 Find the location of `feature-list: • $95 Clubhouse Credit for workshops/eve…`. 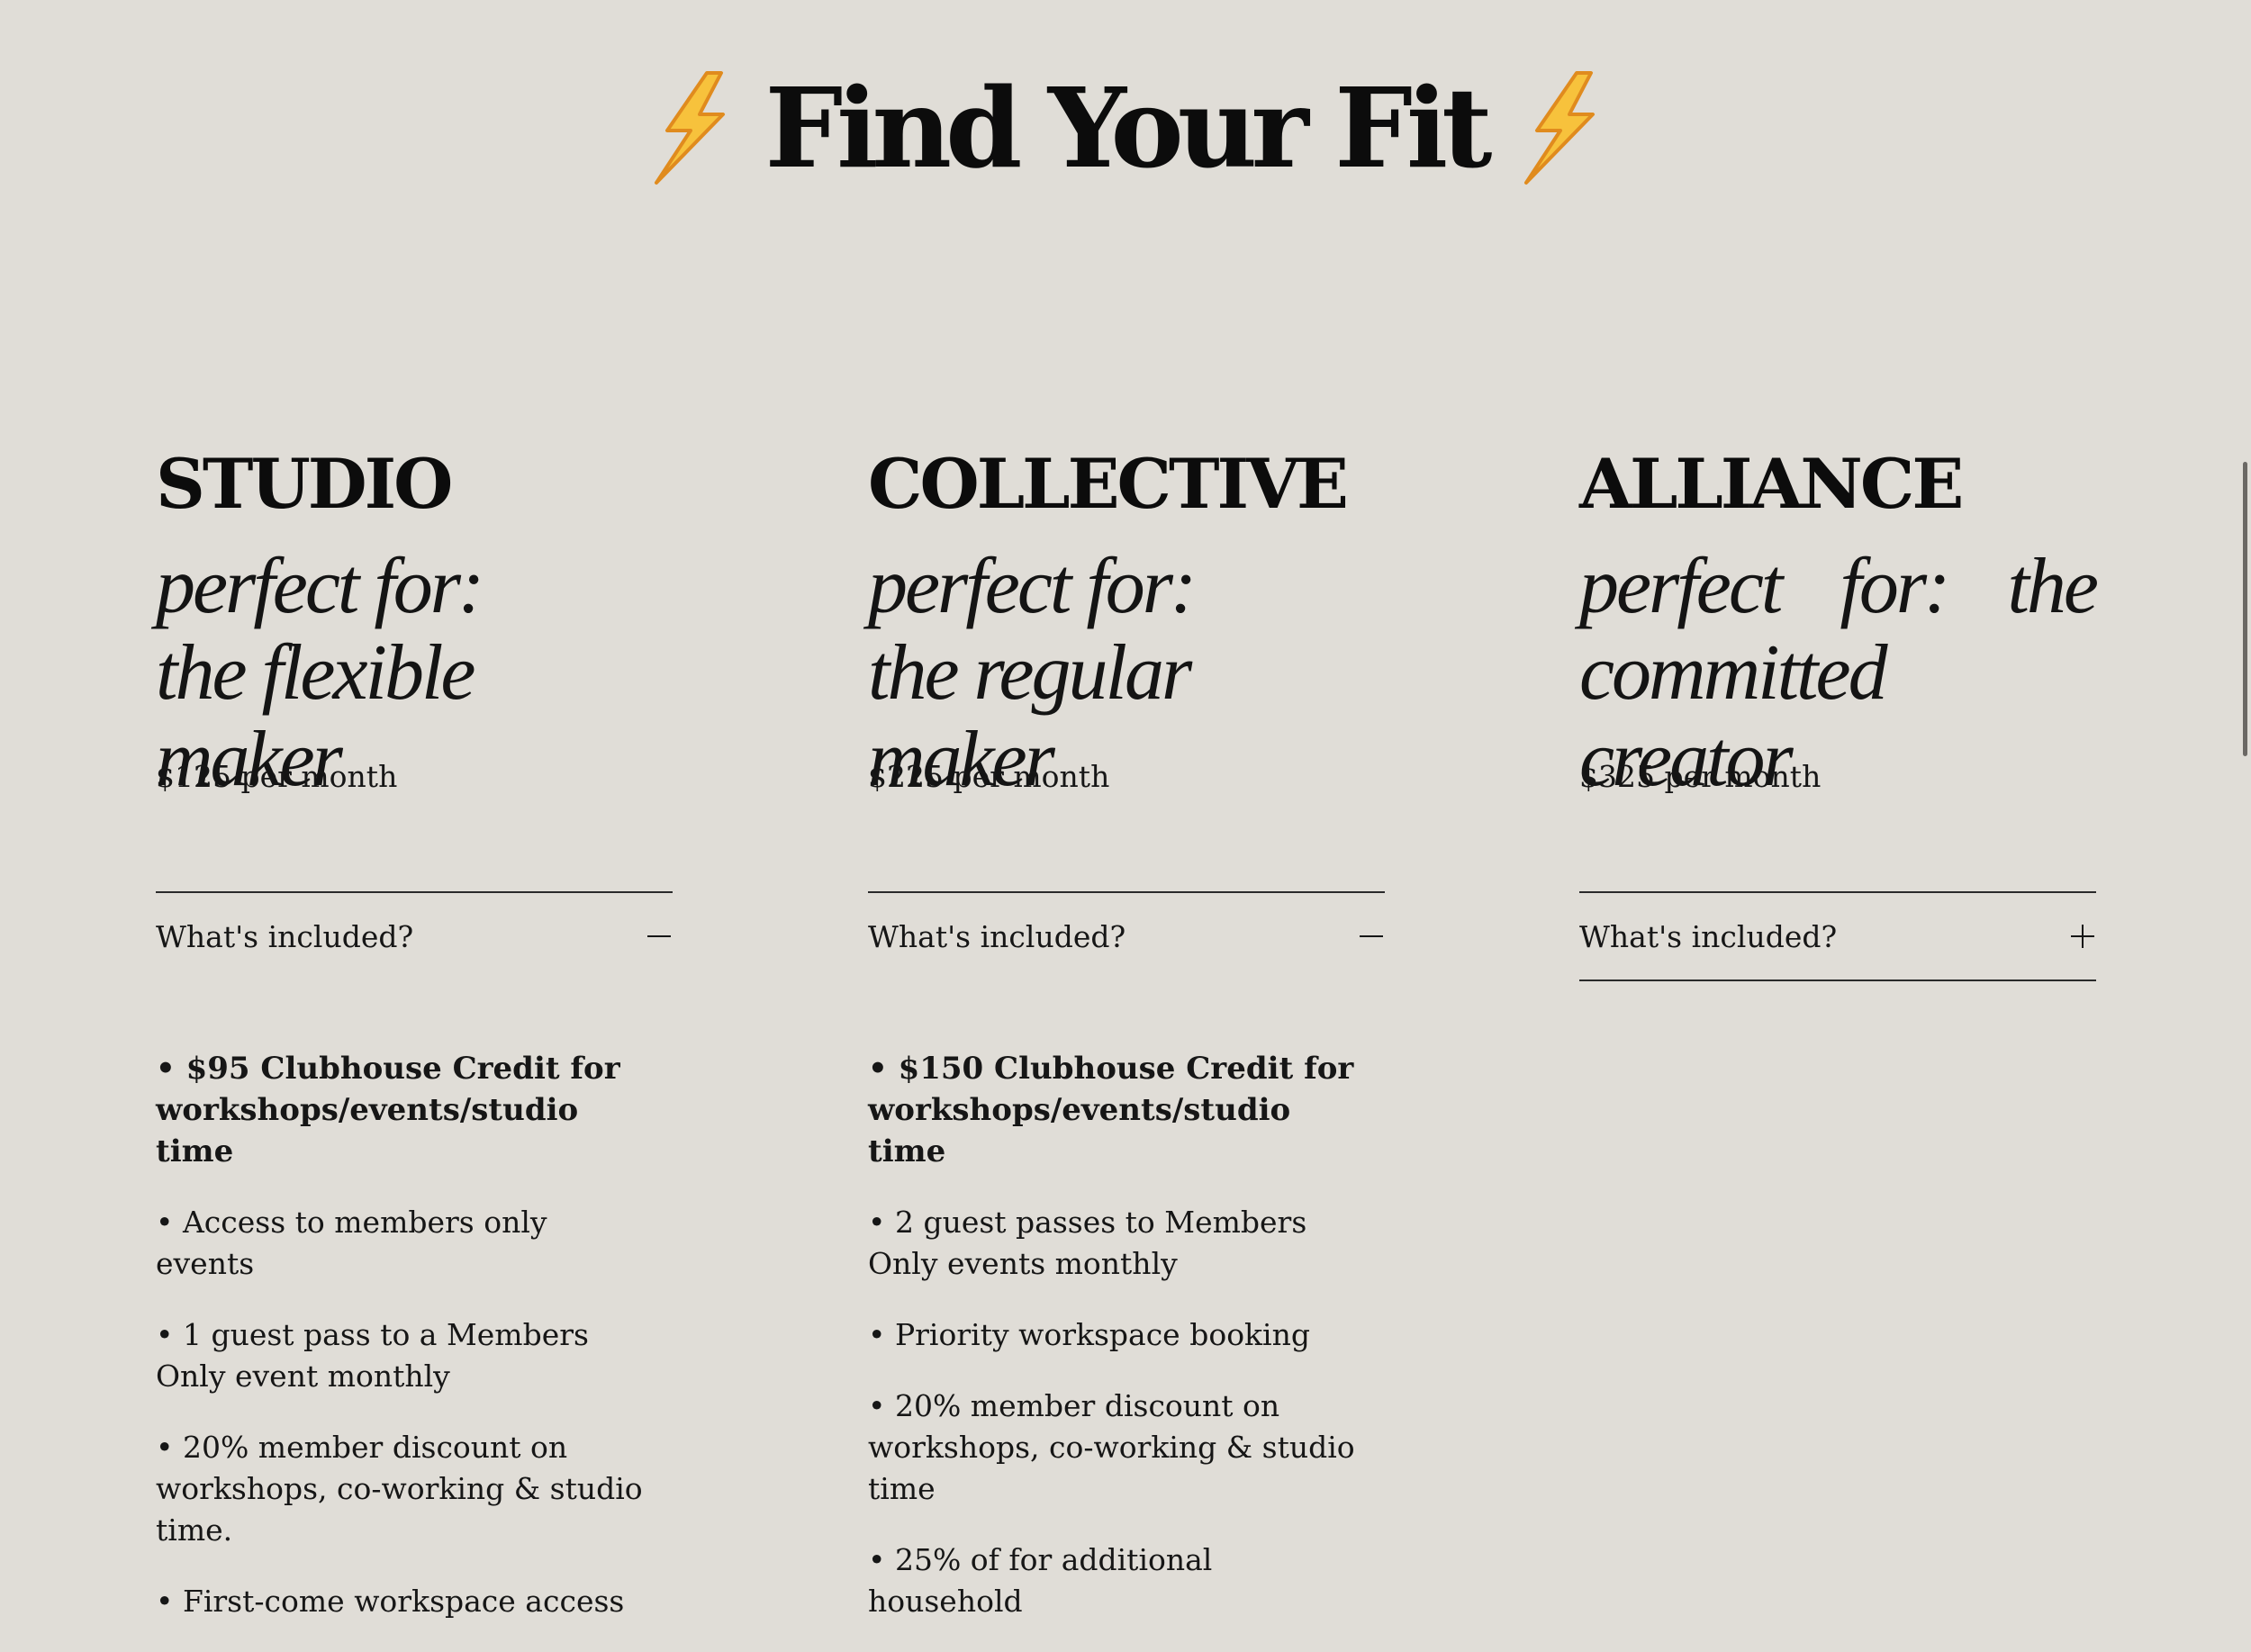

feature-list: • $95 Clubhouse Credit for workshops/eve… is located at coordinates (414, 1350).